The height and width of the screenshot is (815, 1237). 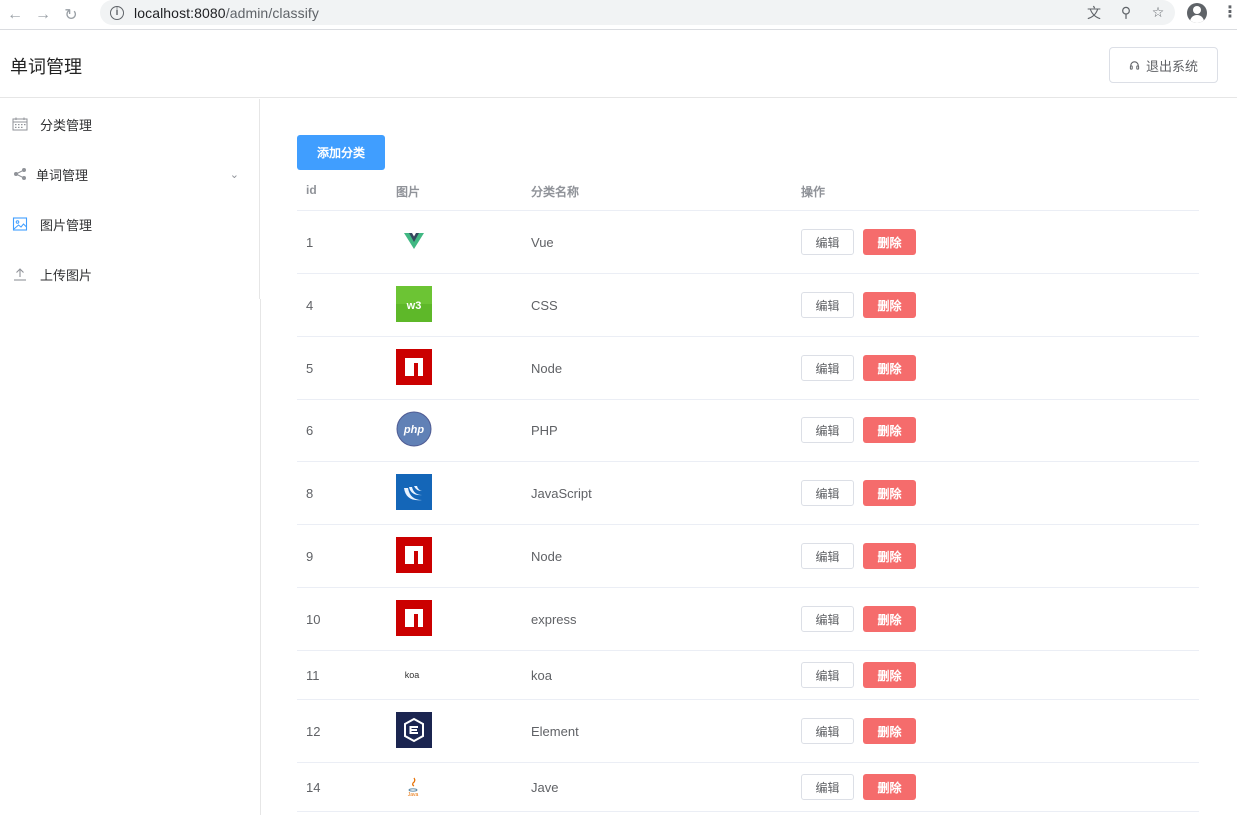 What do you see at coordinates (748, 305) in the screenshot?
I see `table-row: 4 w3 CSS 编辑 删除` at bounding box center [748, 305].